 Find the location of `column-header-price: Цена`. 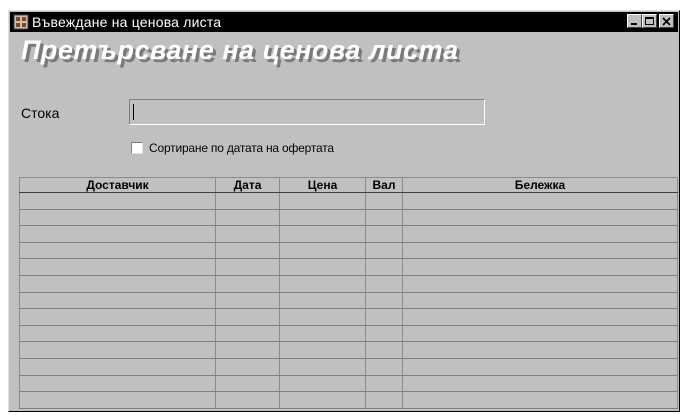

column-header-price: Цена is located at coordinates (322, 185).